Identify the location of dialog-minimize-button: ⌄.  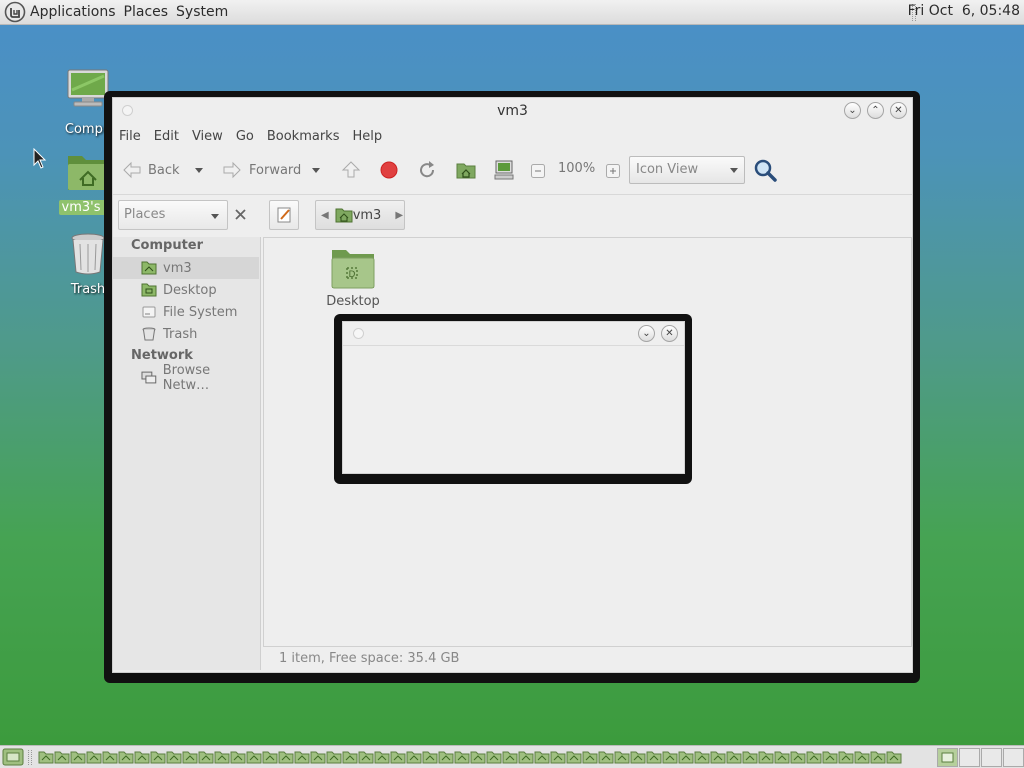
(646, 333).